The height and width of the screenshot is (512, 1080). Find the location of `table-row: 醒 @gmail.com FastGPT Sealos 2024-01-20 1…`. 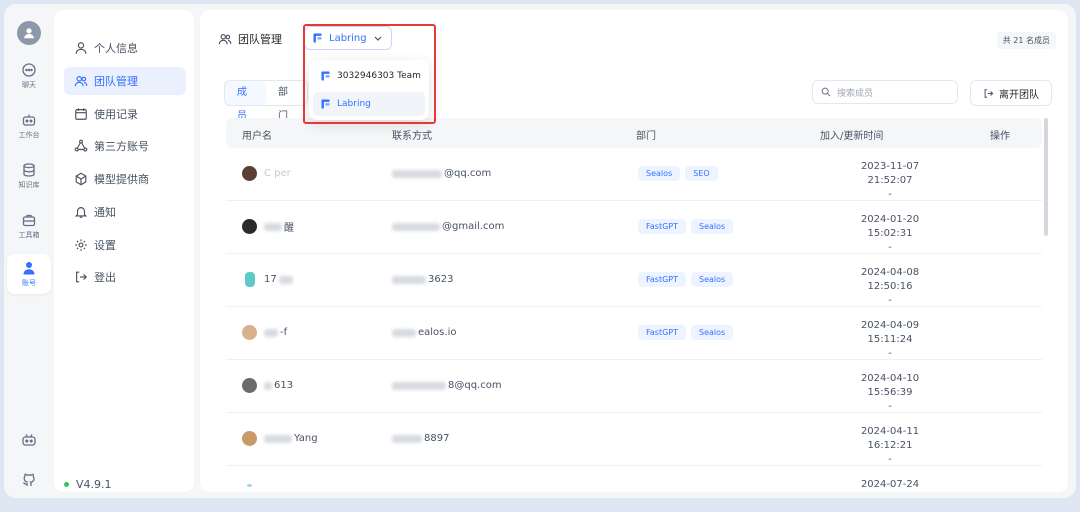

table-row: 醒 @gmail.com FastGPT Sealos 2024-01-20 1… is located at coordinates (634, 227).